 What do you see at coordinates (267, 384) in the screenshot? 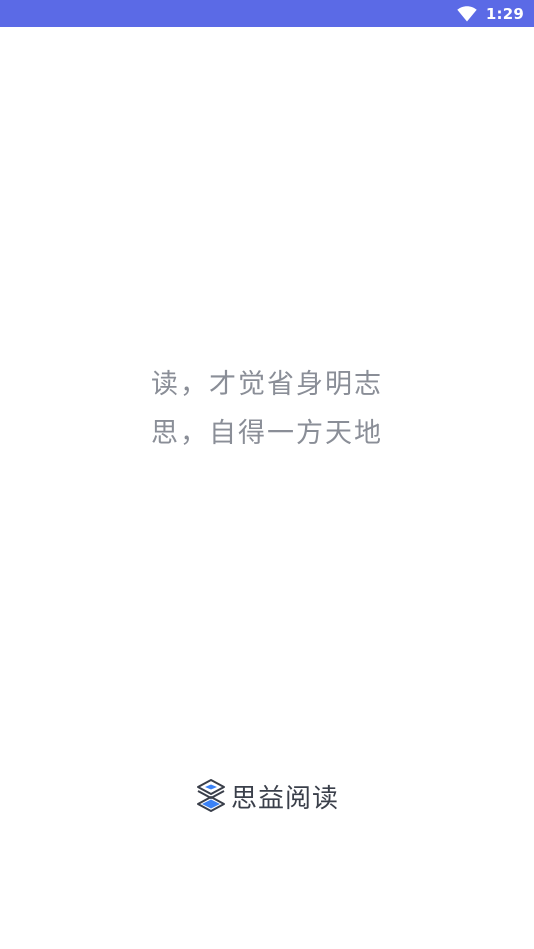
I see `slogan-line-read: 读，才觉省身明志` at bounding box center [267, 384].